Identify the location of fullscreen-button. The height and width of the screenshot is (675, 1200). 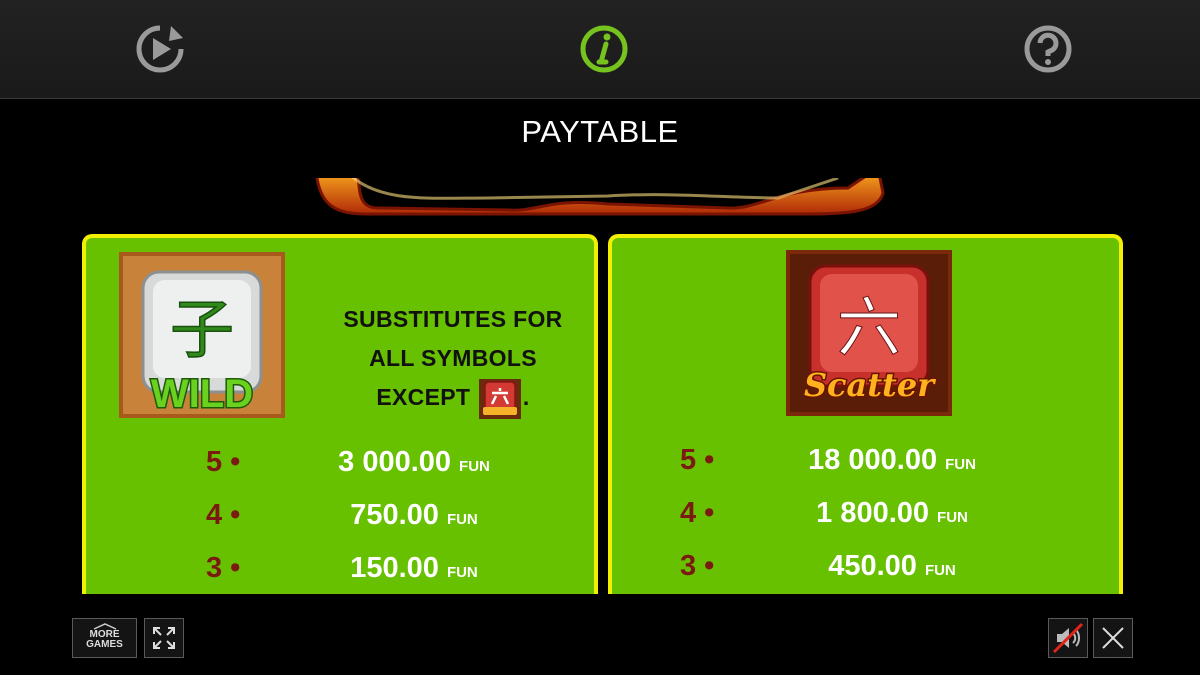
(164, 638).